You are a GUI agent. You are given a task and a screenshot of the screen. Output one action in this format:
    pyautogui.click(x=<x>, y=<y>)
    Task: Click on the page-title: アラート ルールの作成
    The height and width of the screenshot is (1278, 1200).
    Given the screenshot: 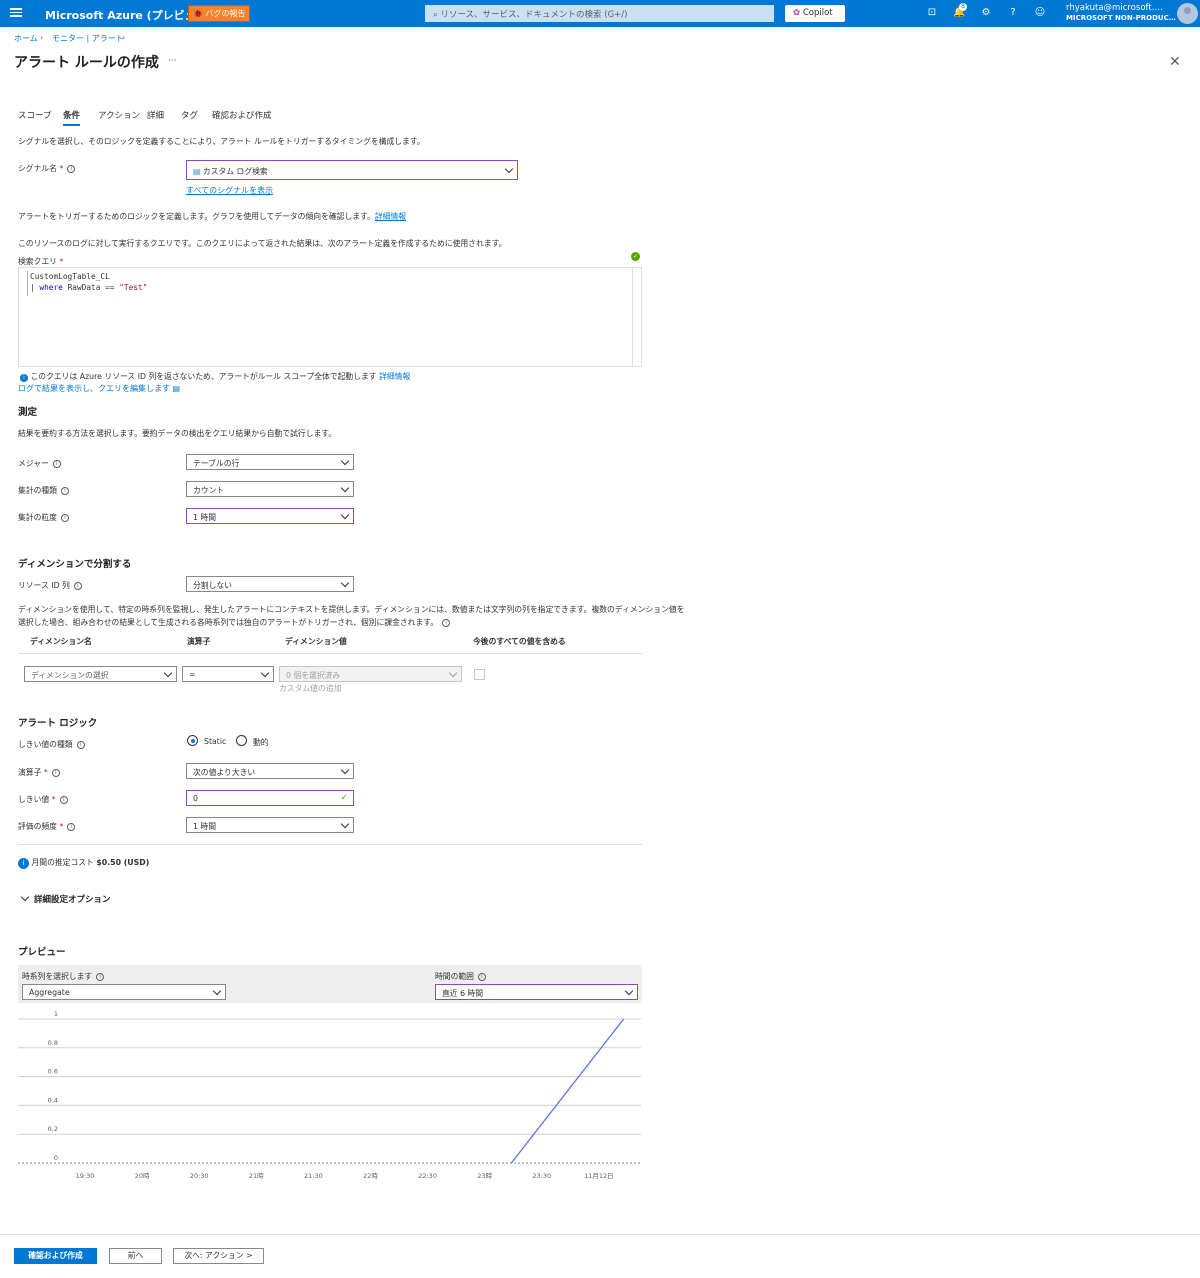 What is the action you would take?
    pyautogui.click(x=86, y=63)
    